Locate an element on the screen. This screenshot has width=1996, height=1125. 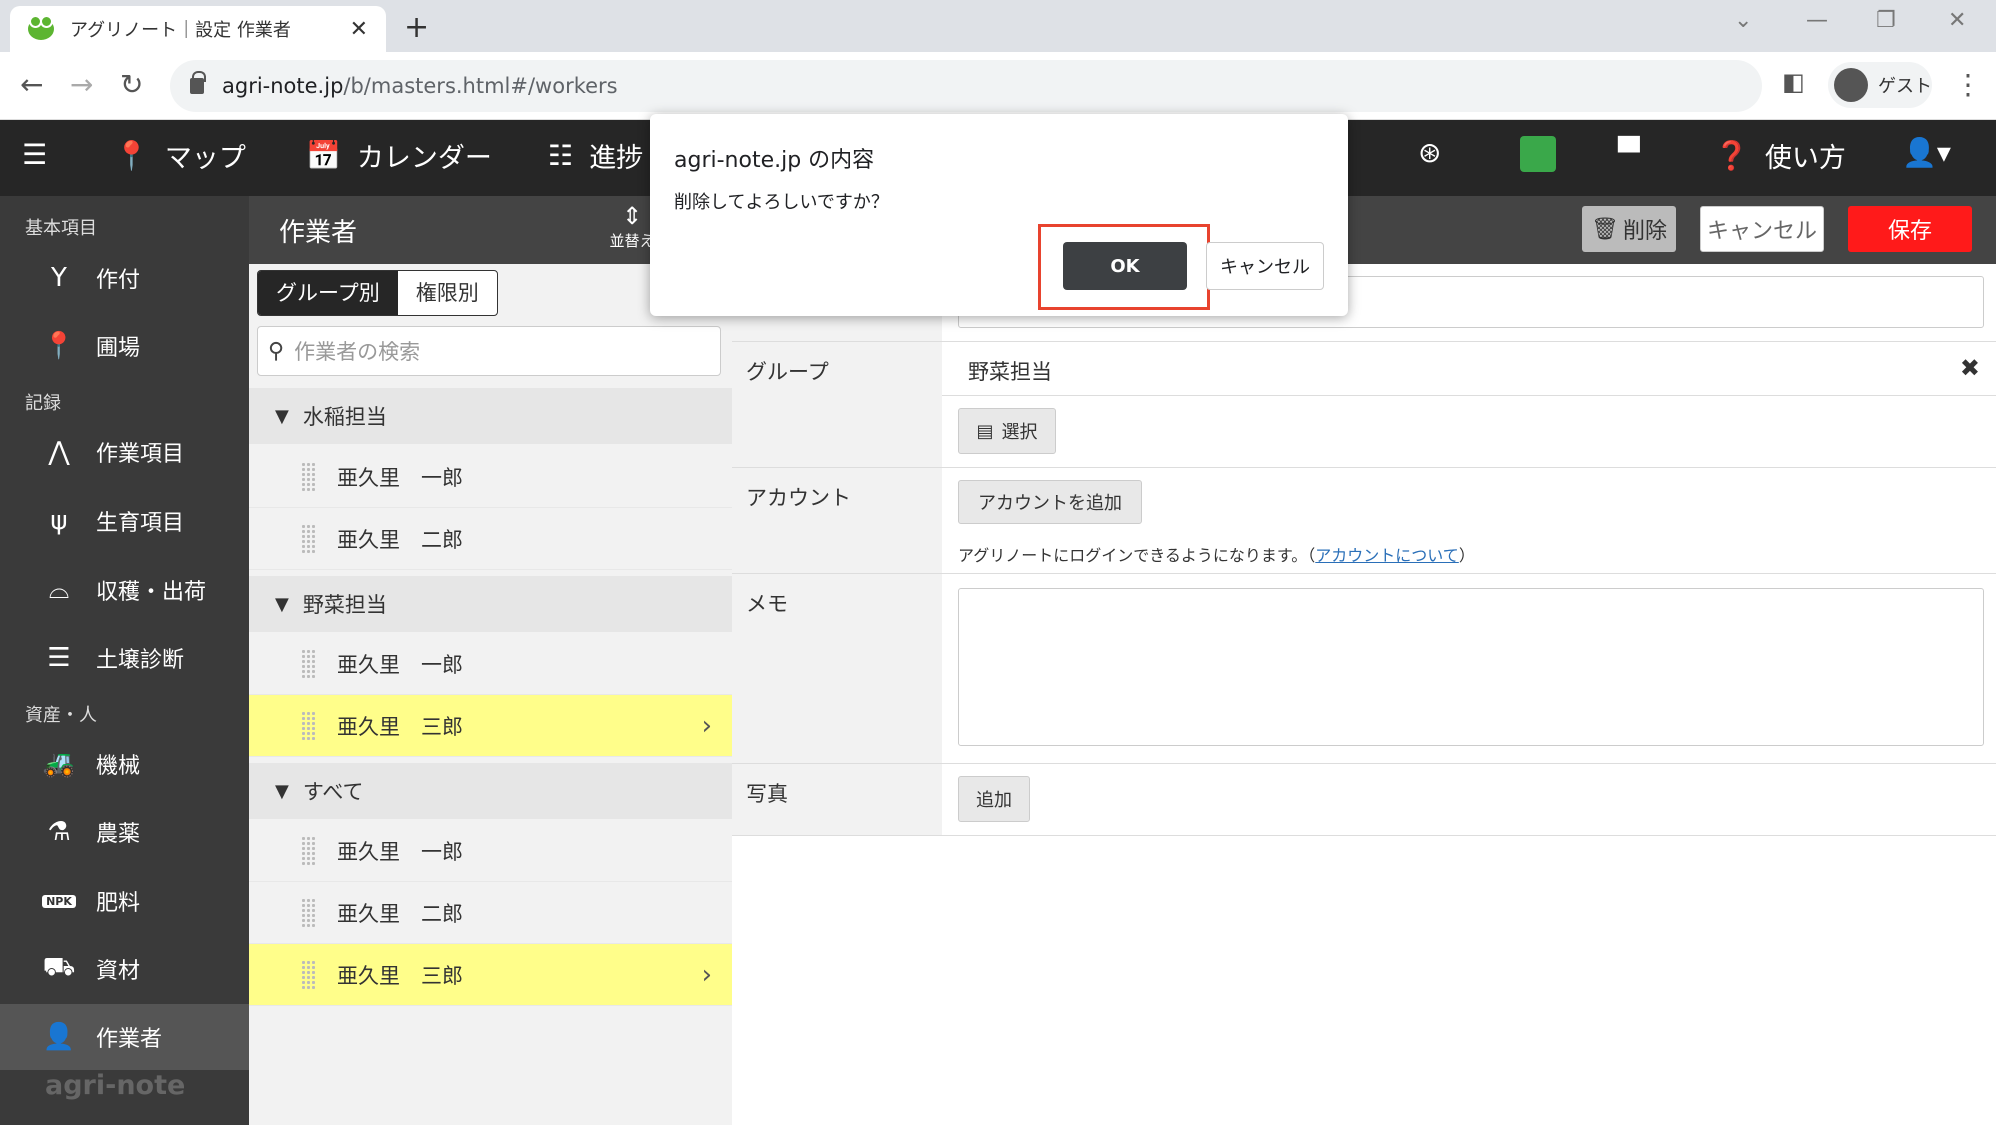
nav-map: 📍 マップ is located at coordinates (180, 155).